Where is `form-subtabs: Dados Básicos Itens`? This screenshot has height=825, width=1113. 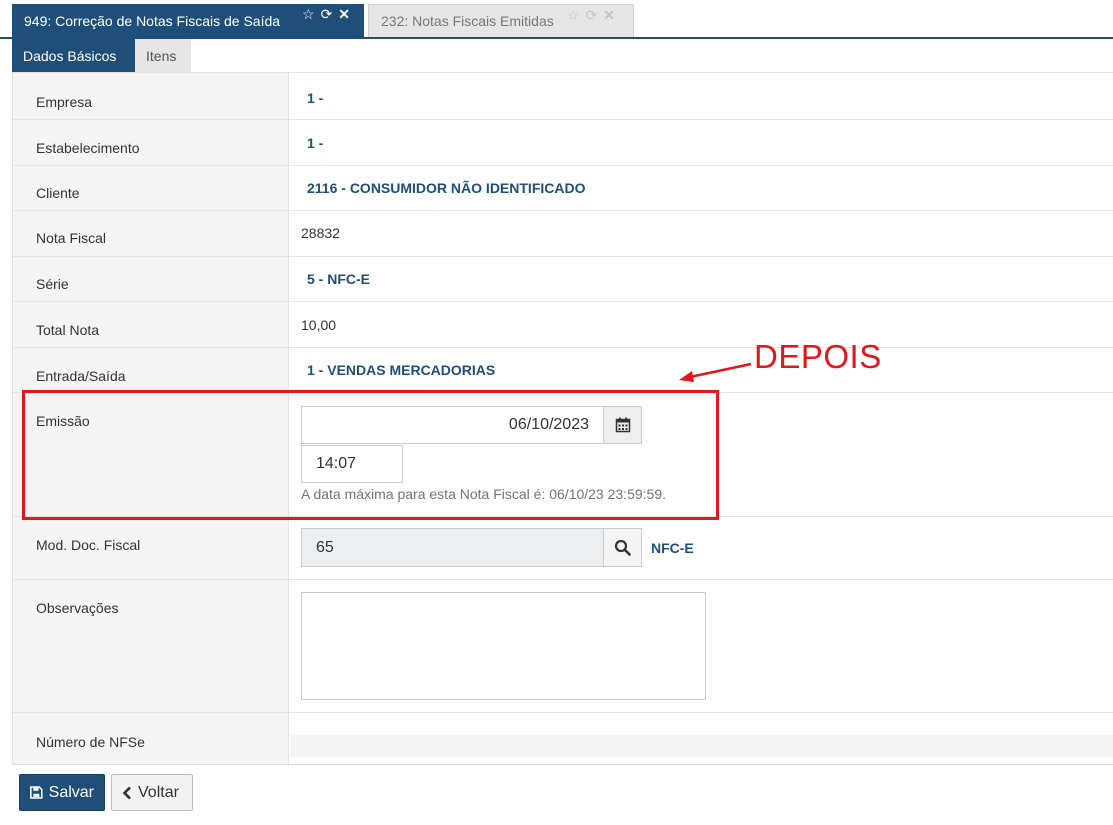 form-subtabs: Dados Básicos Itens is located at coordinates (101, 55).